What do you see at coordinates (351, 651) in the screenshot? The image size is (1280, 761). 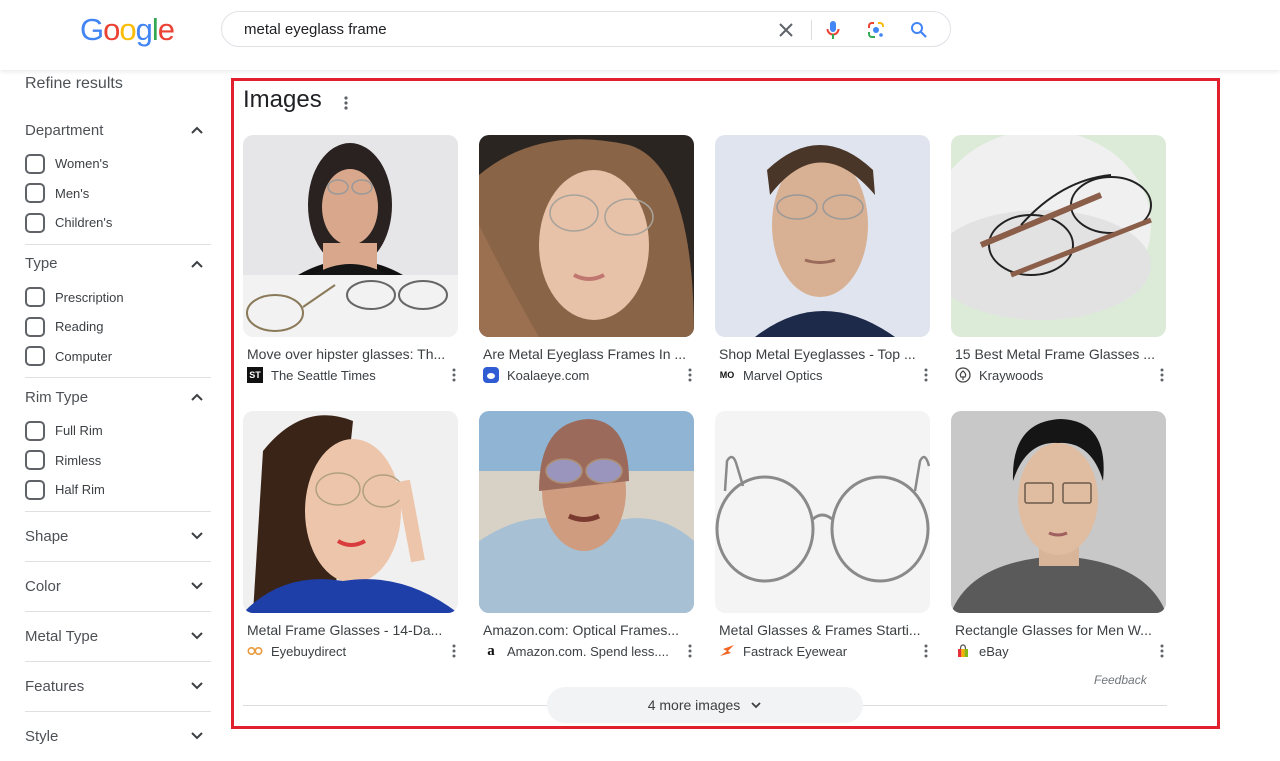 I see `result-source: Eyebuydirect` at bounding box center [351, 651].